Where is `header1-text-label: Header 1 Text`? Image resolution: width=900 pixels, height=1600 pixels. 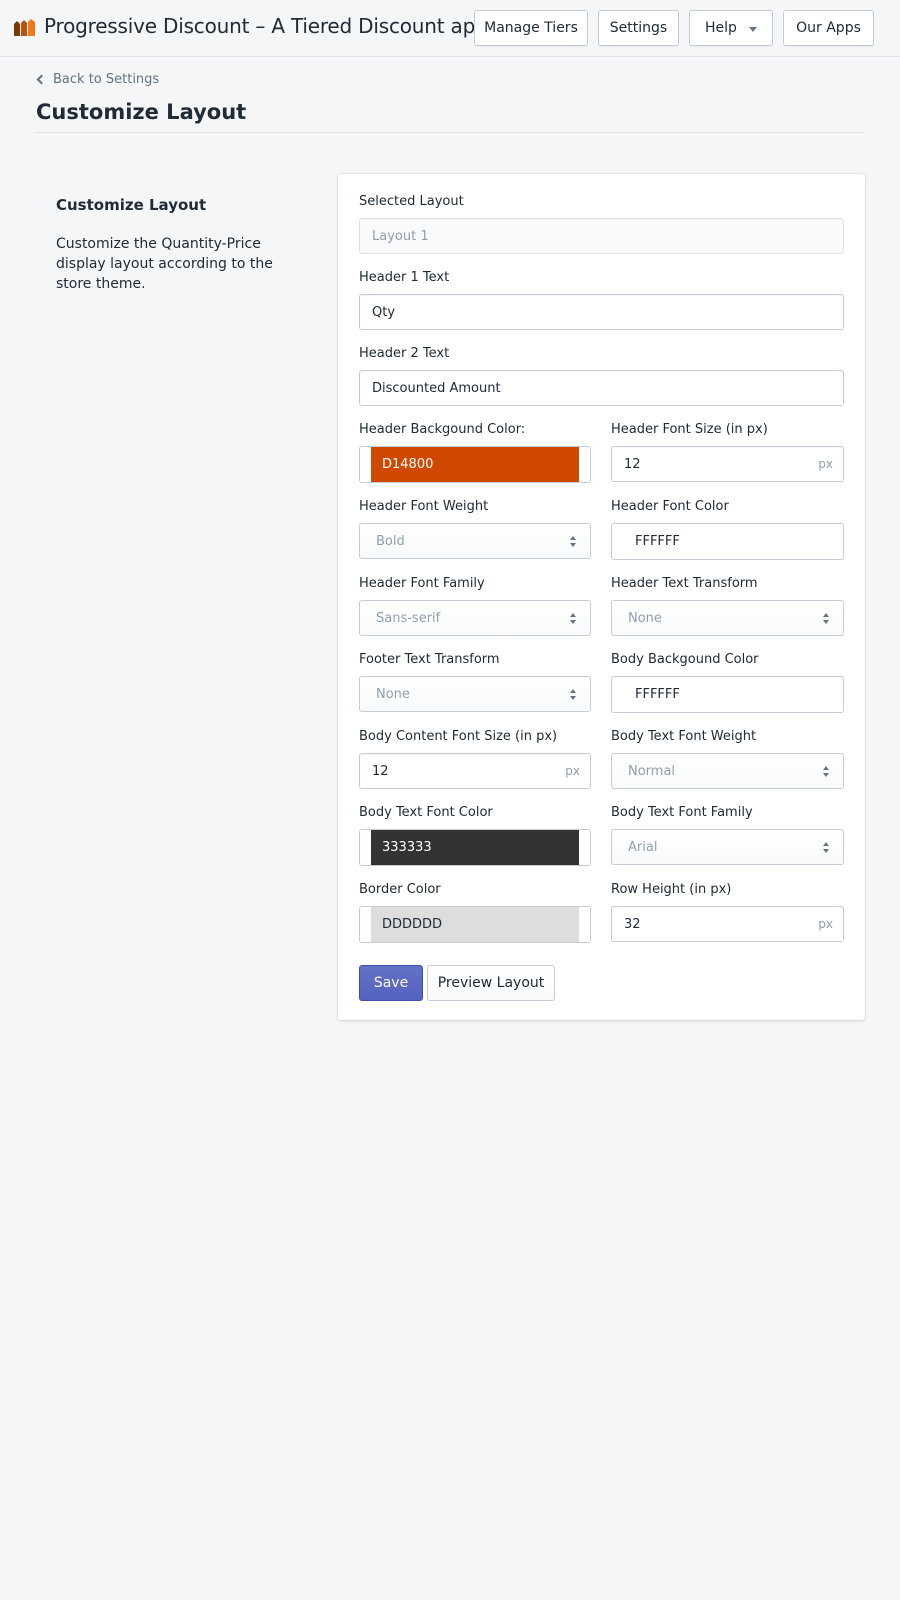
header1-text-label: Header 1 Text is located at coordinates (404, 277).